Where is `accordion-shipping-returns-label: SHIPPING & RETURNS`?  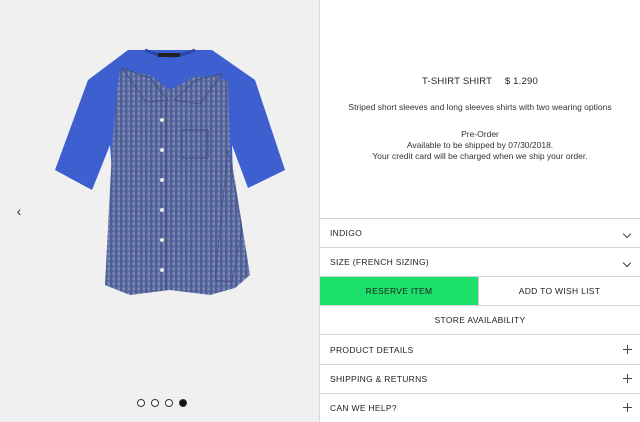 accordion-shipping-returns-label: SHIPPING & RETURNS is located at coordinates (379, 379).